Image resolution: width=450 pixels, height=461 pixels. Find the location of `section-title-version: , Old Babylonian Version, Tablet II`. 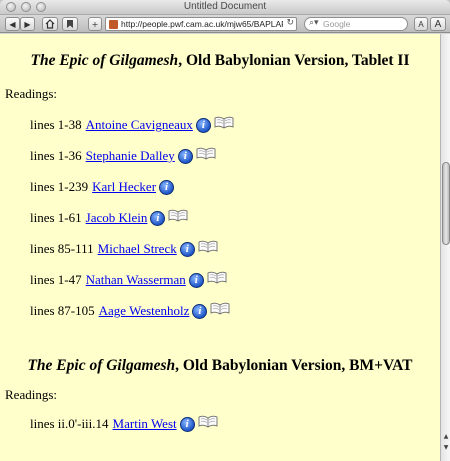

section-title-version: , Old Babylonian Version, Tablet II is located at coordinates (294, 60).